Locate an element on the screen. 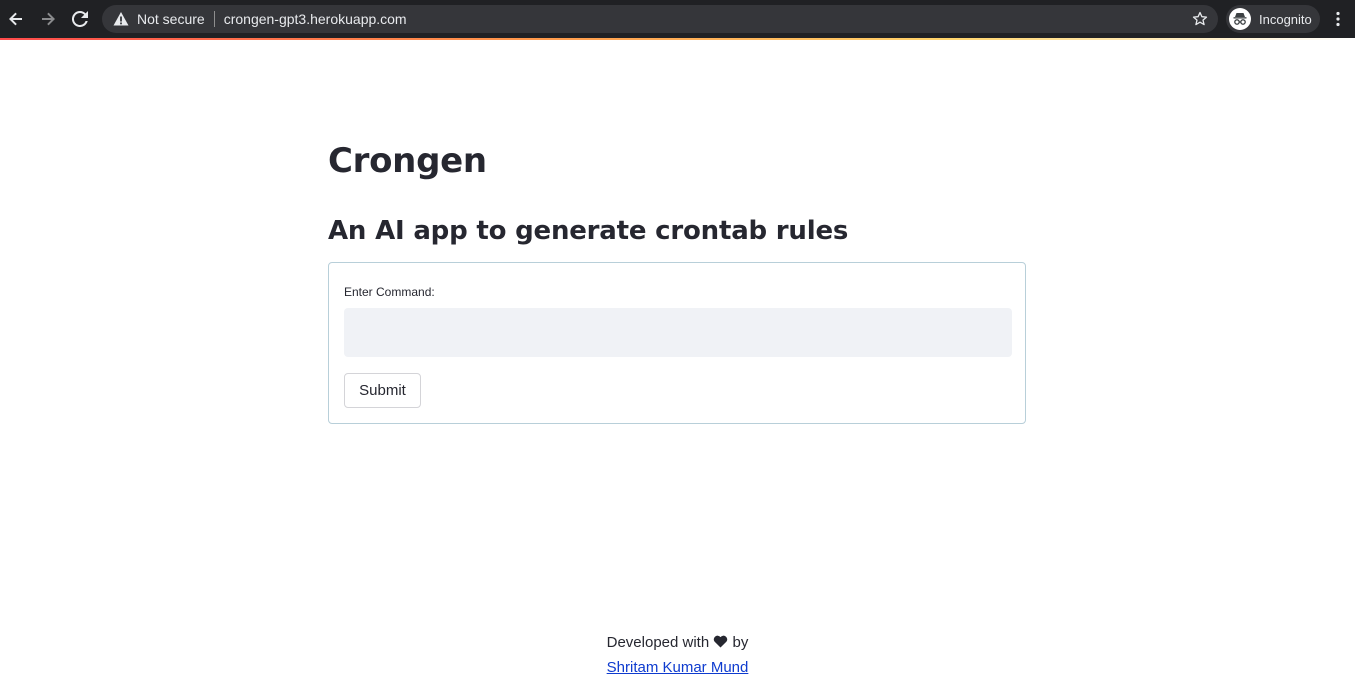 This screenshot has width=1355, height=685. warning-icon is located at coordinates (121, 19).